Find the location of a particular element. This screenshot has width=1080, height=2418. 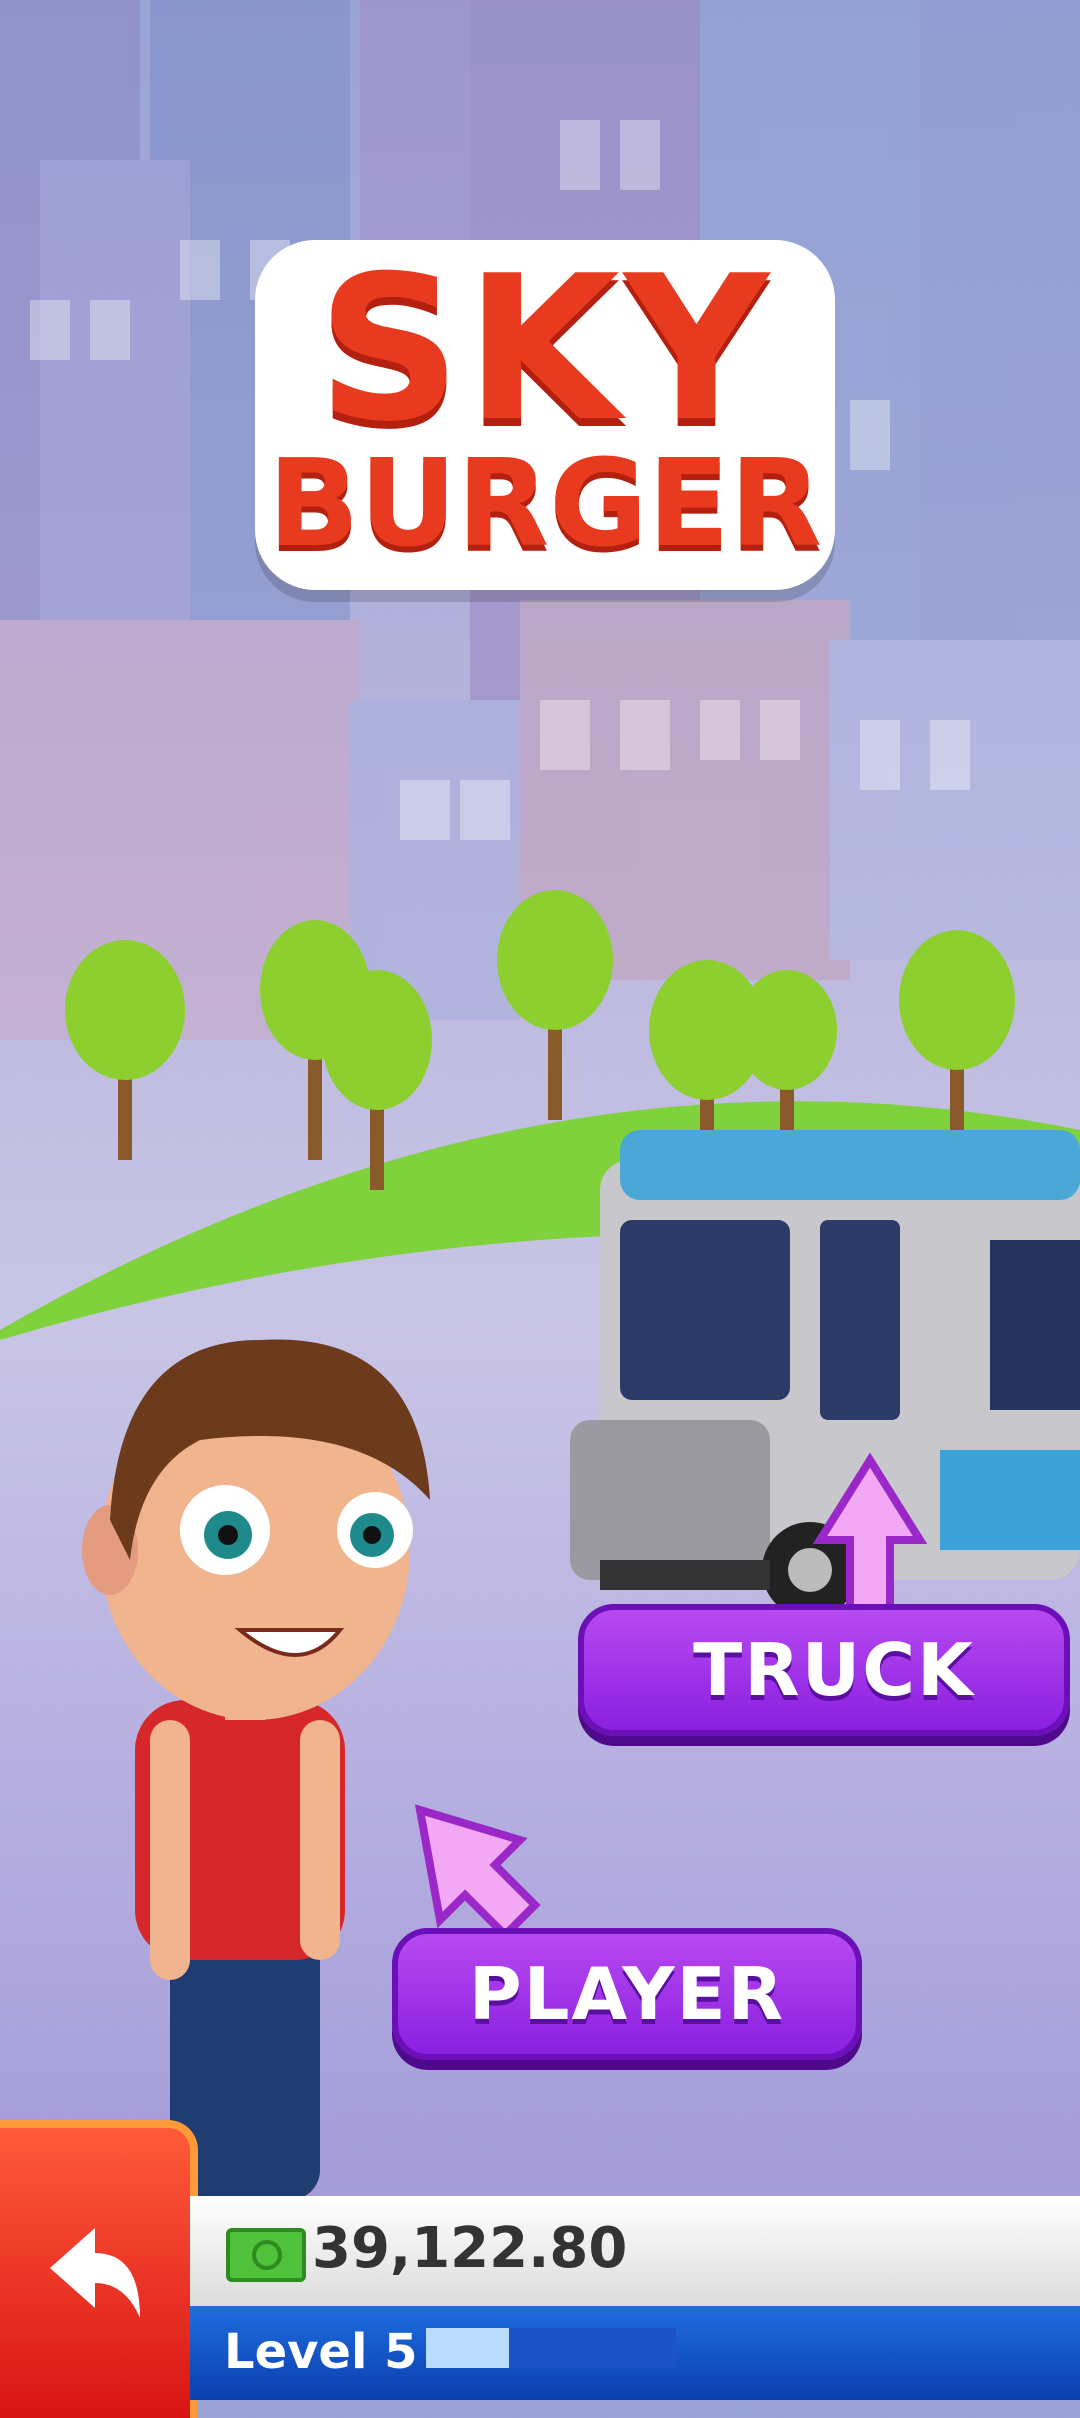

back-button is located at coordinates (99, 2269).